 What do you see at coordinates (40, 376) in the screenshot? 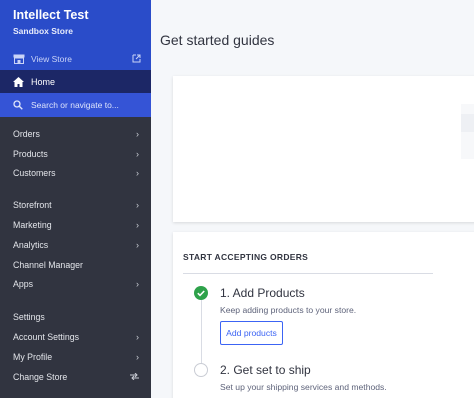
I see `nav-label: Change Store` at bounding box center [40, 376].